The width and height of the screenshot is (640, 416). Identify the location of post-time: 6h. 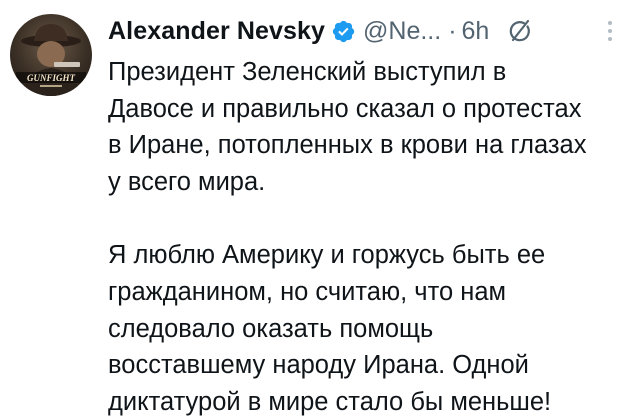
(476, 31).